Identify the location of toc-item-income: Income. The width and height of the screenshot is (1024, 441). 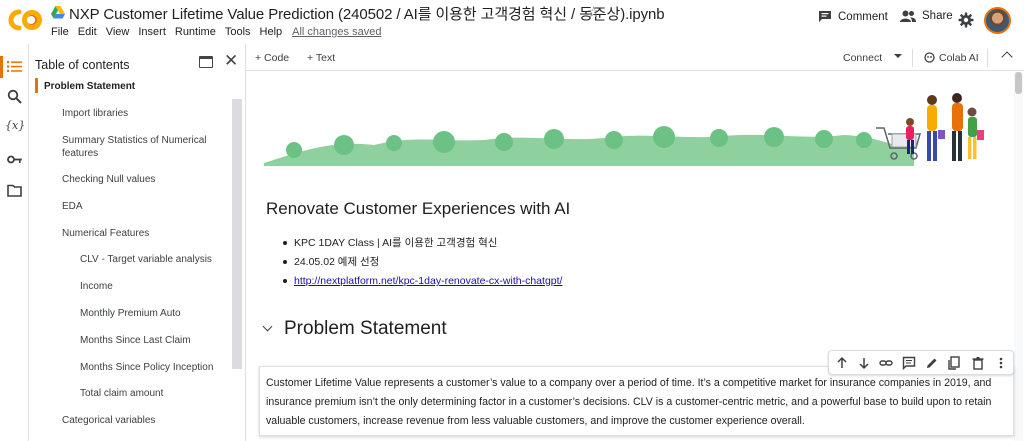
(96, 286).